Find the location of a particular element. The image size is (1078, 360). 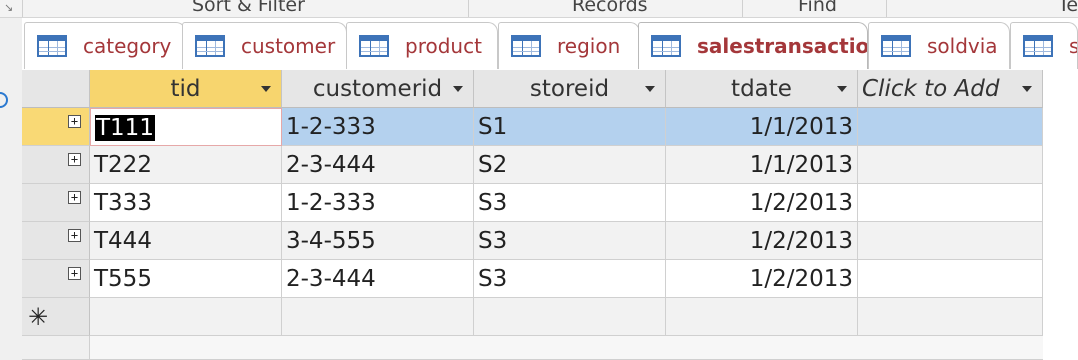

cell-tid: T444 is located at coordinates (186, 241).